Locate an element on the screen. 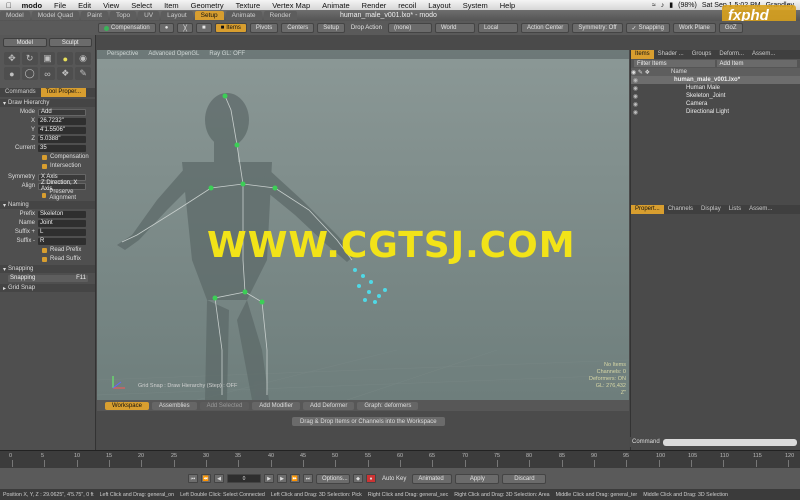 The width and height of the screenshot is (800, 500). naming-section: ▾ Naming is located at coordinates (47, 205).